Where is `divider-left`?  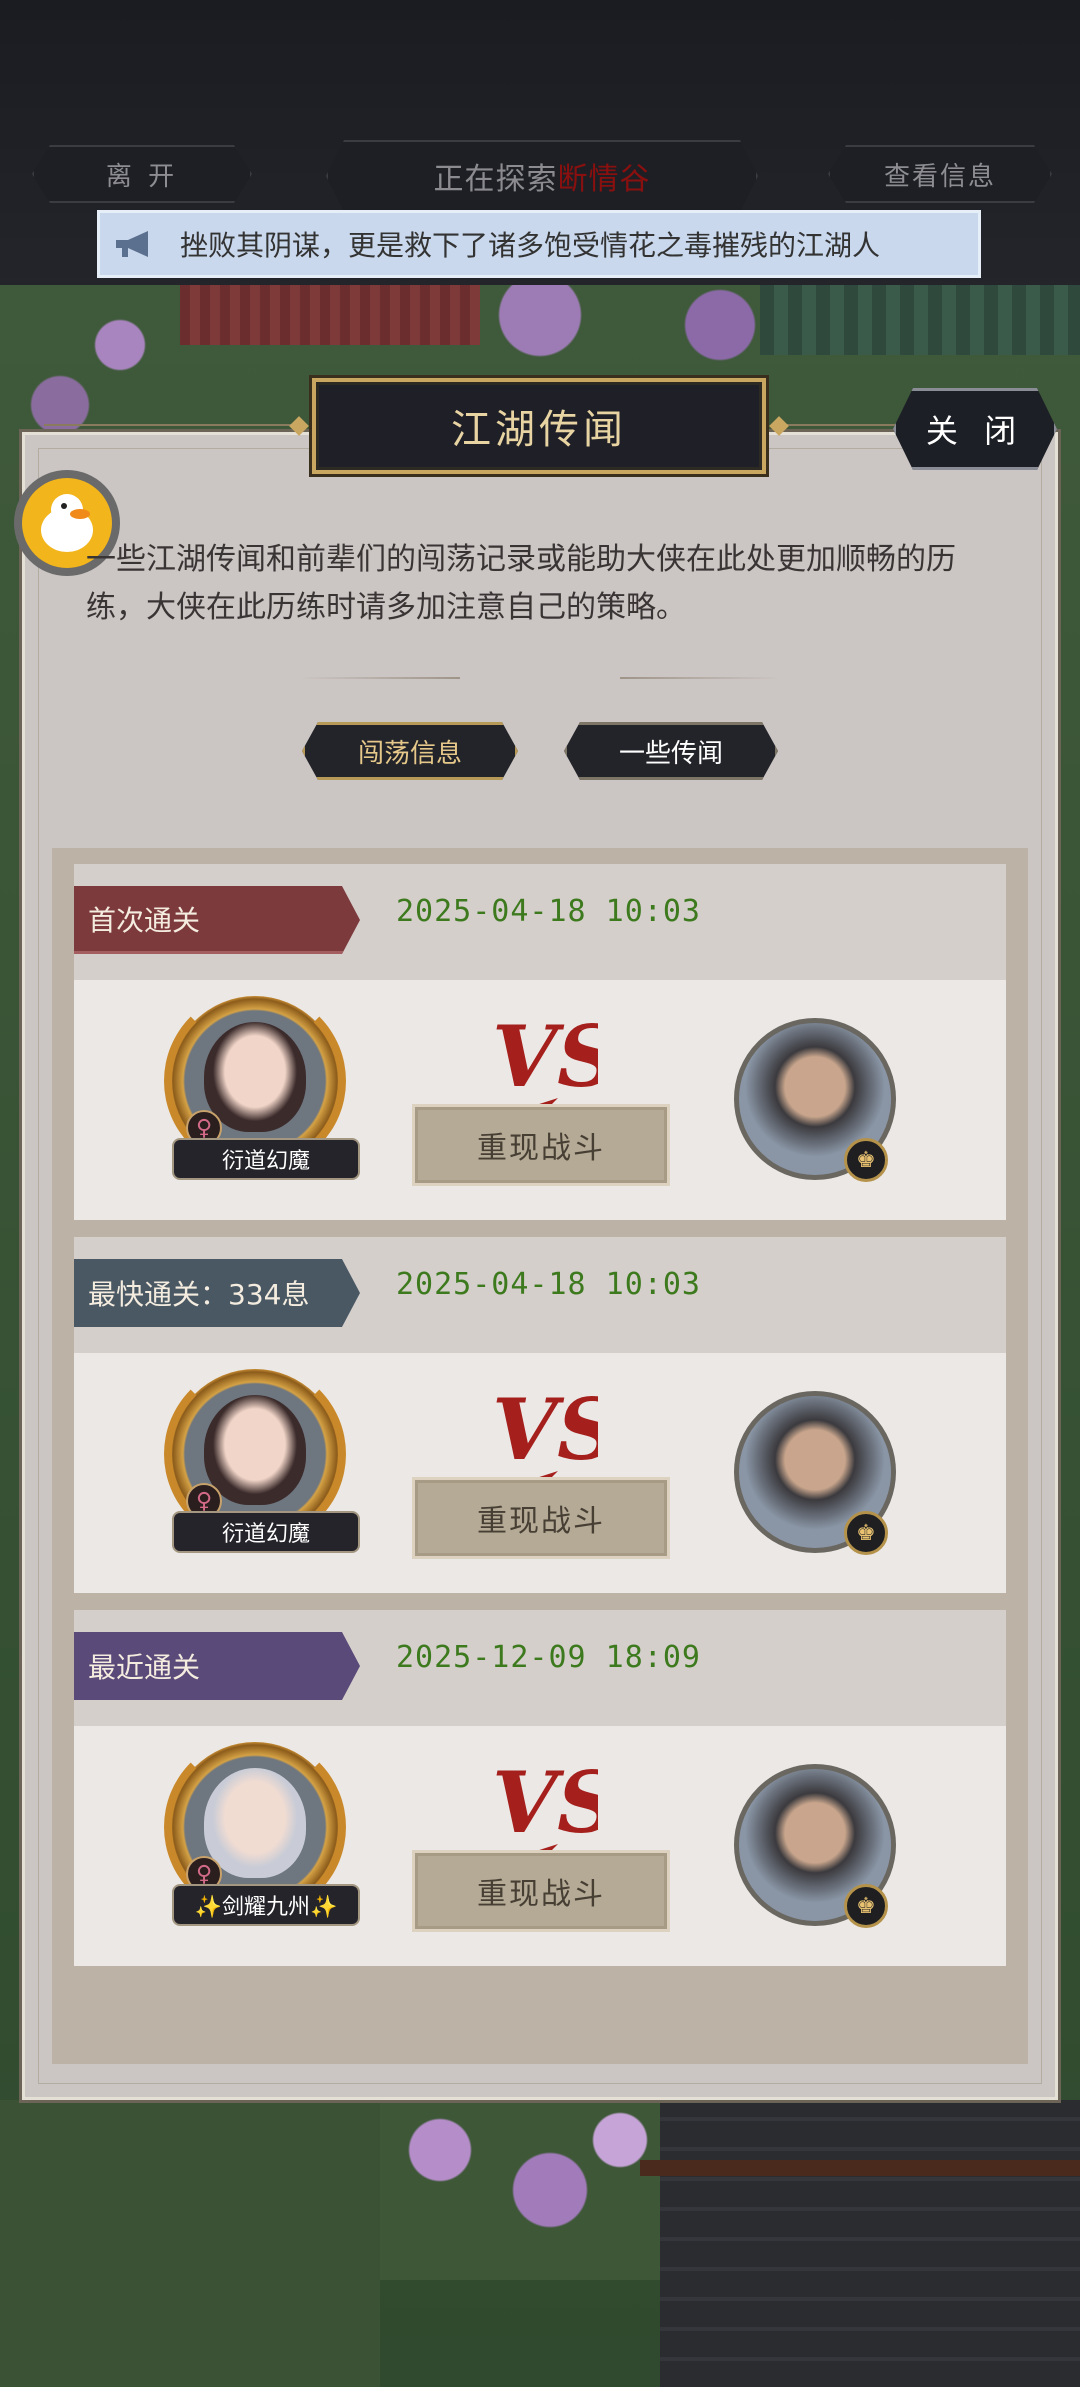
divider-left is located at coordinates (380, 678).